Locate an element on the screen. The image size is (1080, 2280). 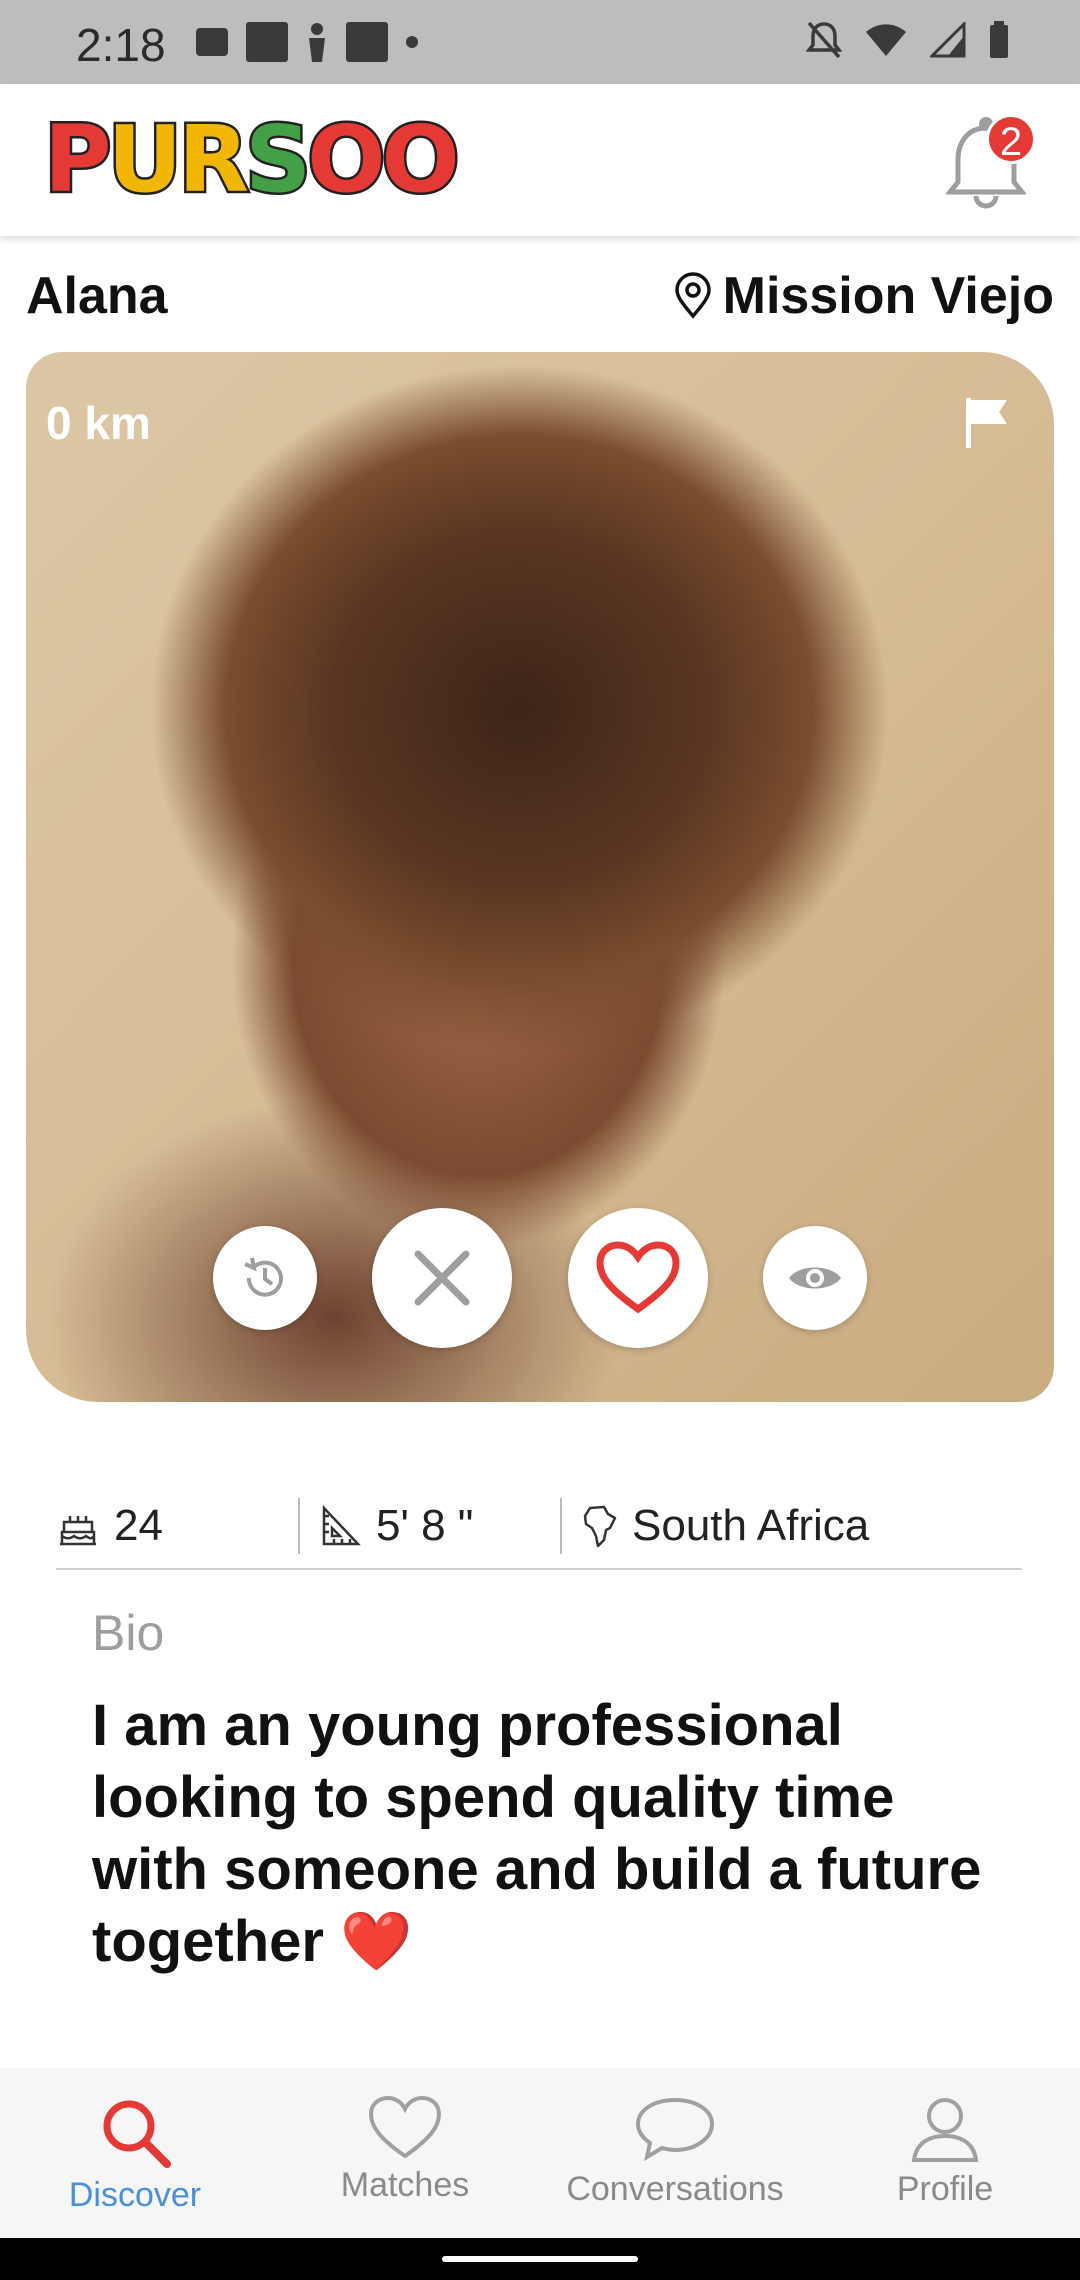
bottom-navigation: Discover Matches Conversations Profile is located at coordinates (540, 2153).